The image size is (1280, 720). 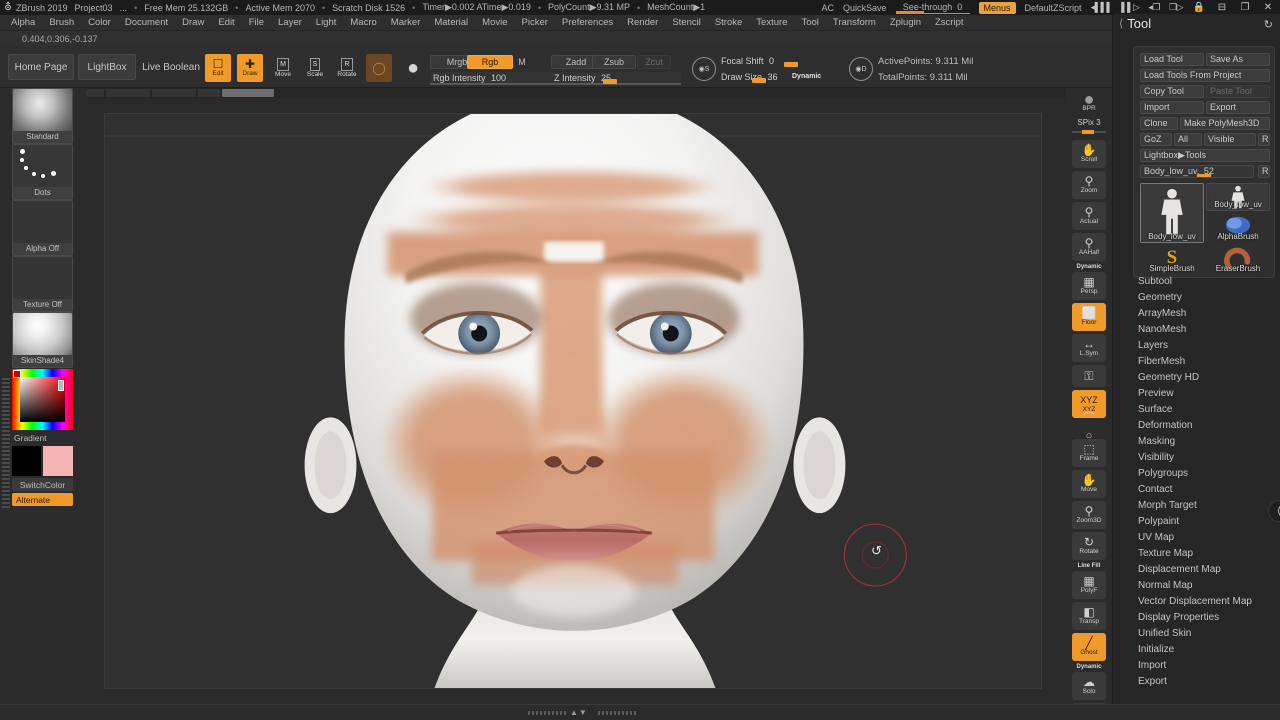 I want to click on tool-section-visibility: Visibility, so click(x=1156, y=457).